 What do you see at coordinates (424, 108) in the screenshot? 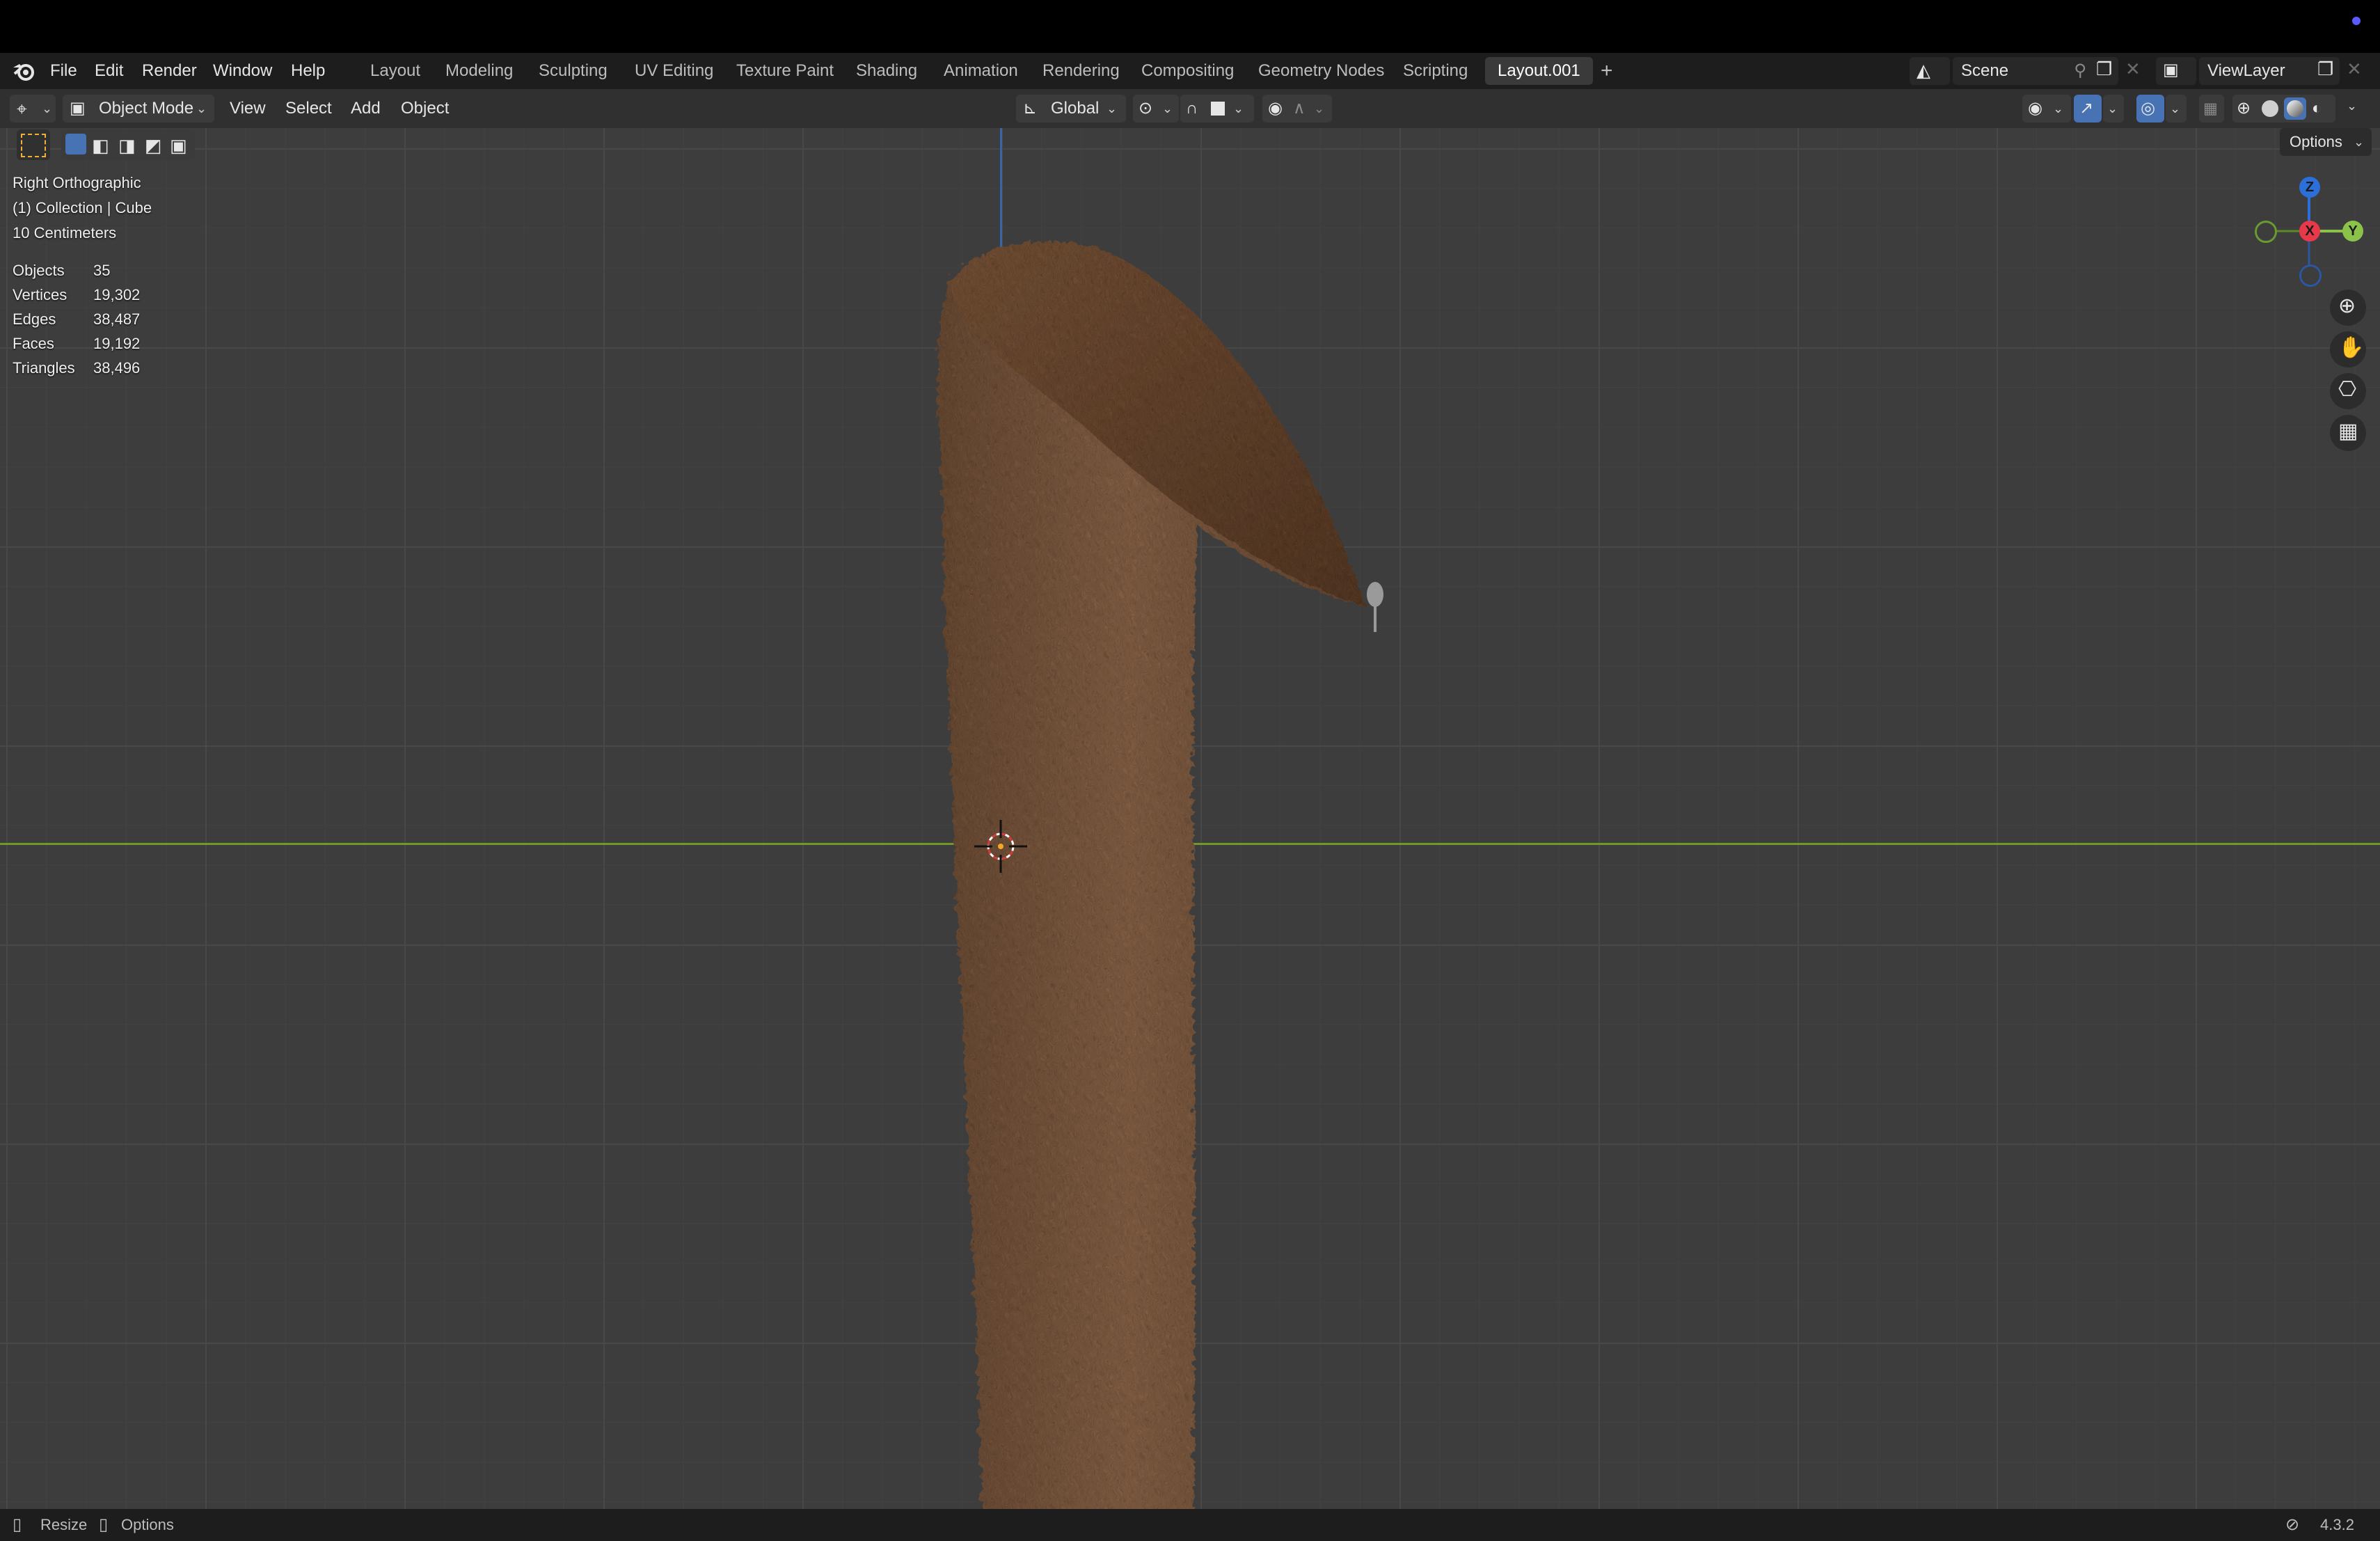
I see `viewport-menu-object: Object` at bounding box center [424, 108].